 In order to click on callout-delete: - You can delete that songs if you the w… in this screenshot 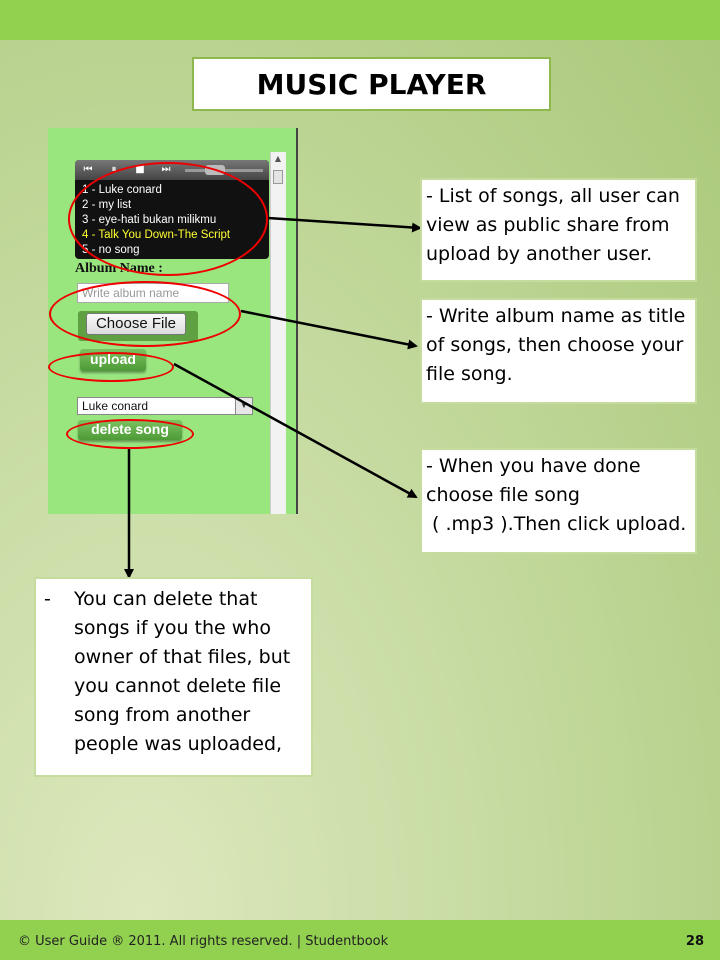, I will do `click(173, 677)`.